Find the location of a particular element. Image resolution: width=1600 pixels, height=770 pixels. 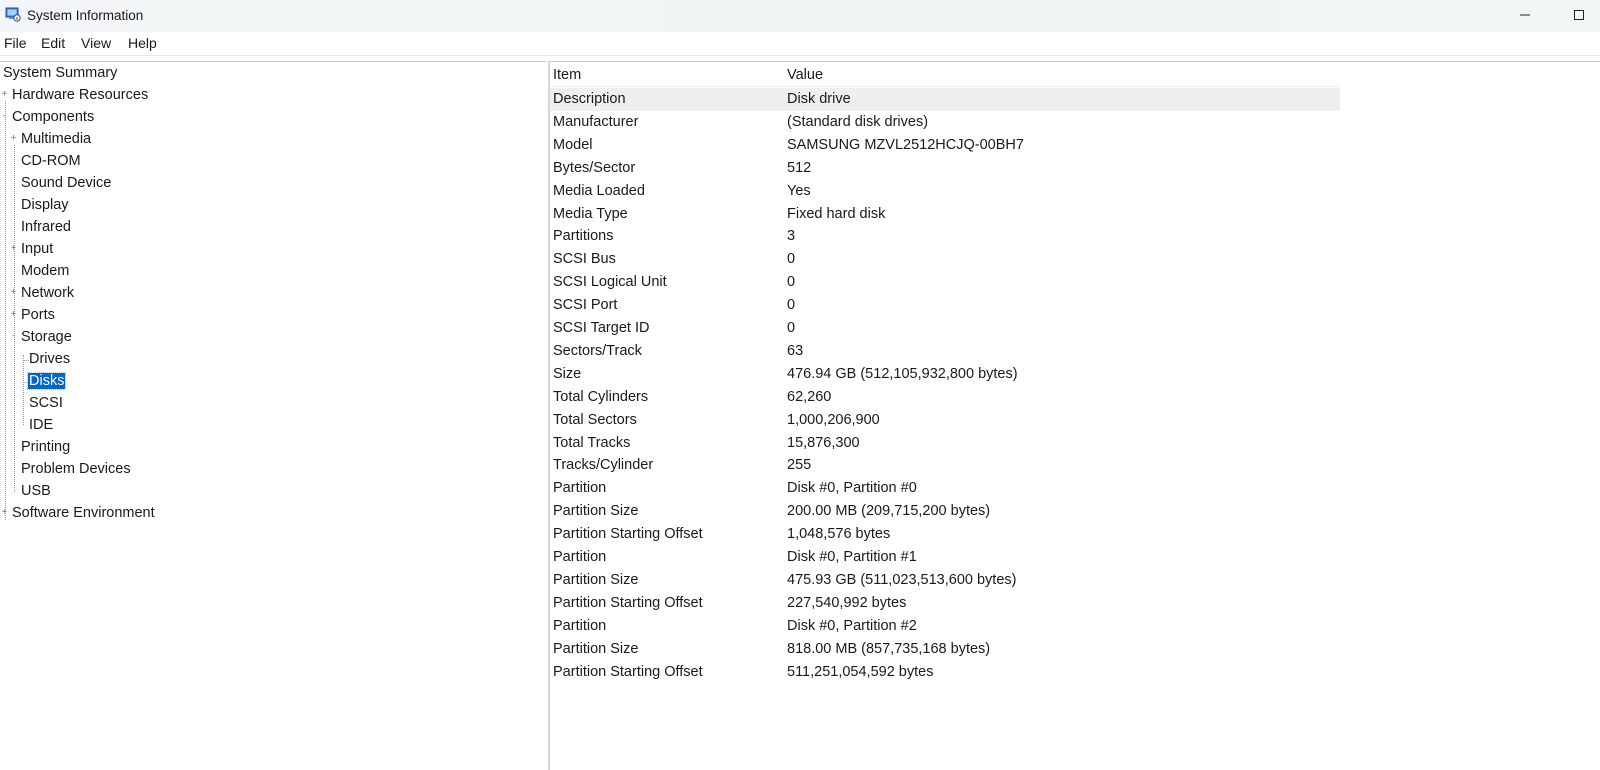

minimize-button is located at coordinates (1525, 16).